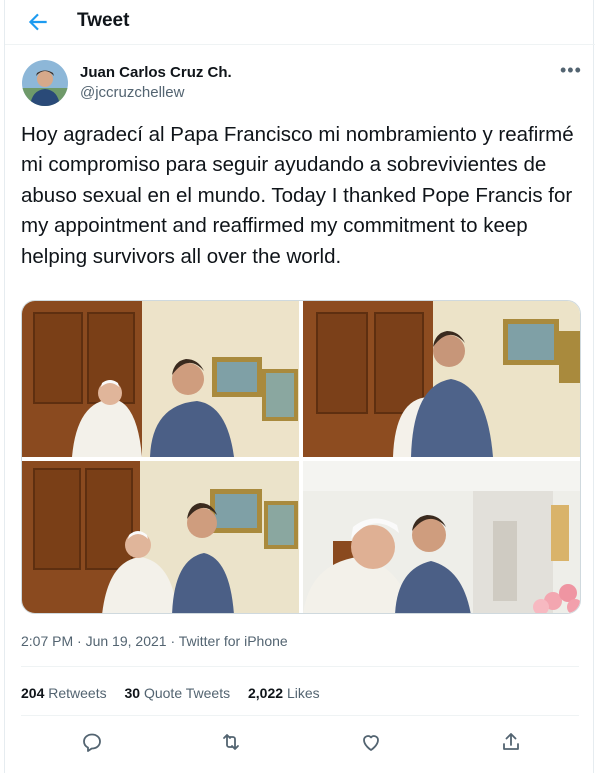 This screenshot has width=600, height=773. Describe the element at coordinates (231, 742) in the screenshot. I see `retweet-icon` at that location.